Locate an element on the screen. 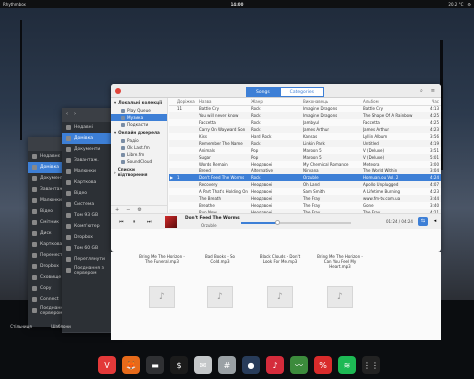  close-icon is located at coordinates (118, 91).